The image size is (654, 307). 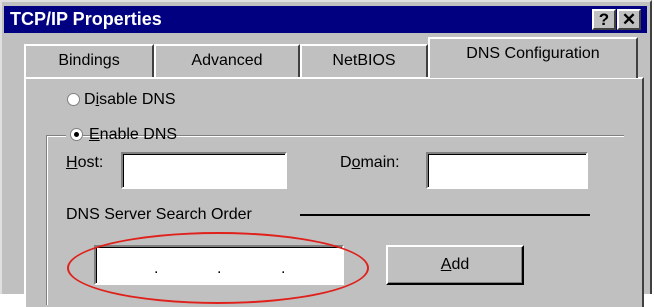 I want to click on help-button: ?, so click(x=604, y=19).